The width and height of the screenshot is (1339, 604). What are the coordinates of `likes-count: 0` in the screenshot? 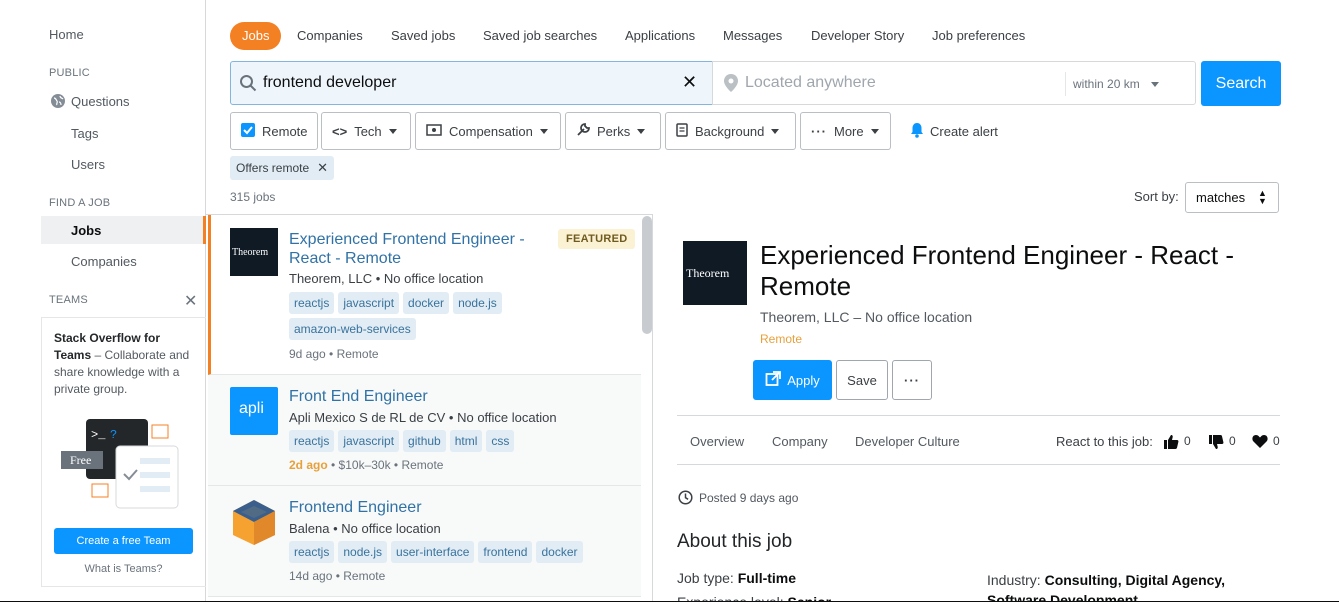 It's located at (1187, 441).